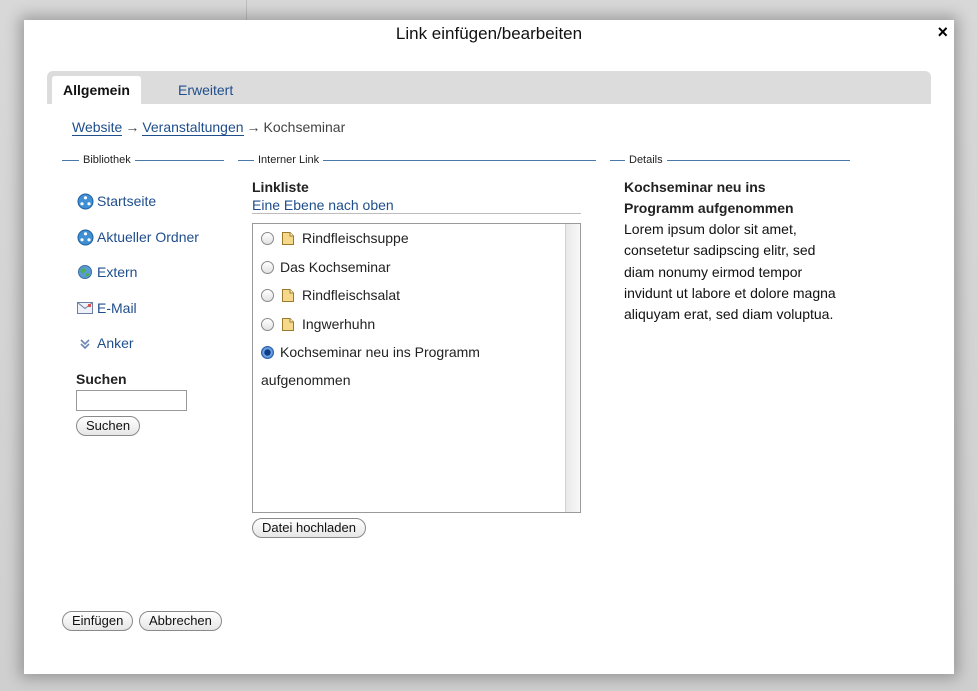  What do you see at coordinates (489, 33) in the screenshot?
I see `dialog-title: Link einfügen/bearbeiten` at bounding box center [489, 33].